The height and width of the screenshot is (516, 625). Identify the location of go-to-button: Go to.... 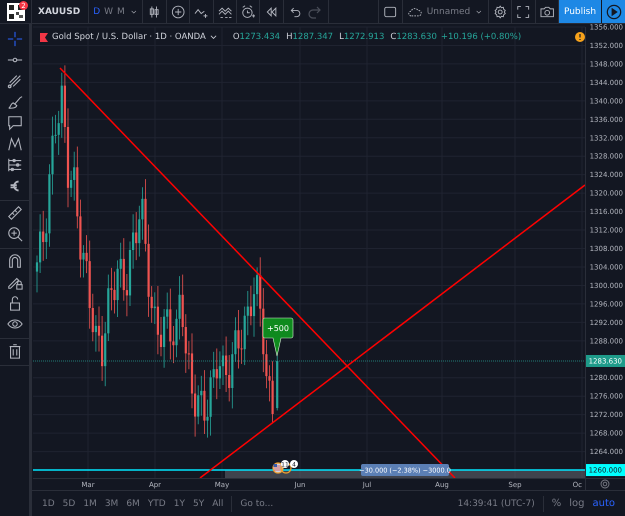
(257, 503).